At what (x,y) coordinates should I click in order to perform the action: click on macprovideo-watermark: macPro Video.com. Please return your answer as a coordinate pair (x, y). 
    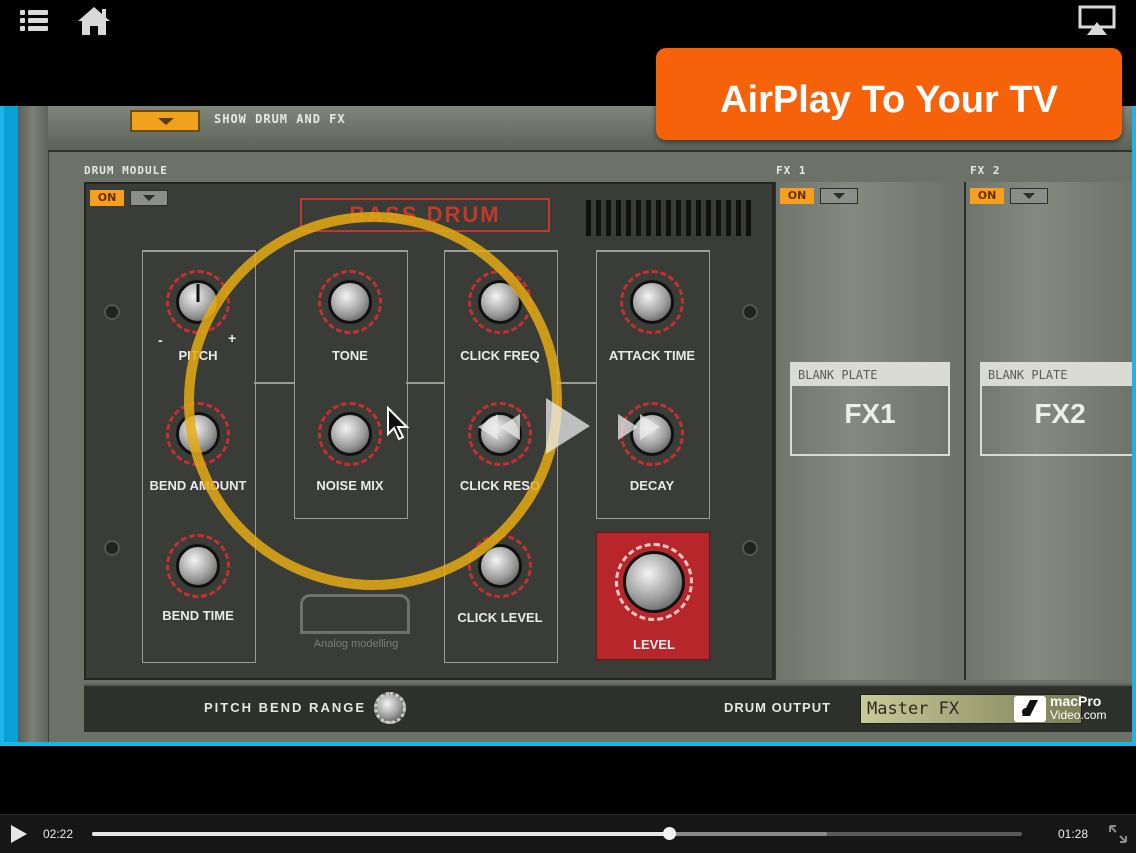
    Looking at the image, I should click on (1069, 710).